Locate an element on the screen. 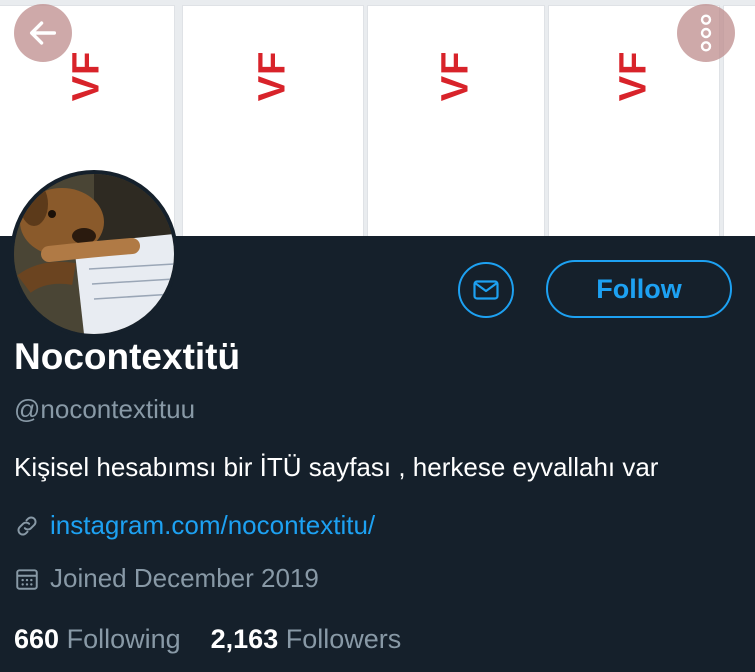 This screenshot has height=672, width=755. profile-stats: 660 Following 2,163 Followers is located at coordinates (207, 639).